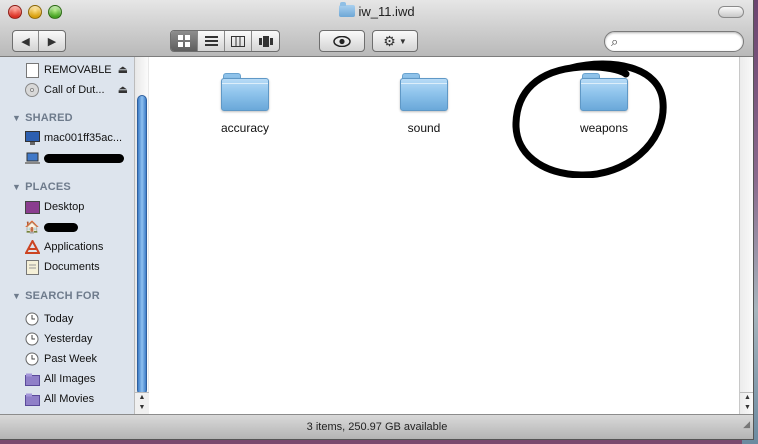 The height and width of the screenshot is (444, 758). What do you see at coordinates (746, 424) in the screenshot?
I see `resize-grip-icon: ◢` at bounding box center [746, 424].